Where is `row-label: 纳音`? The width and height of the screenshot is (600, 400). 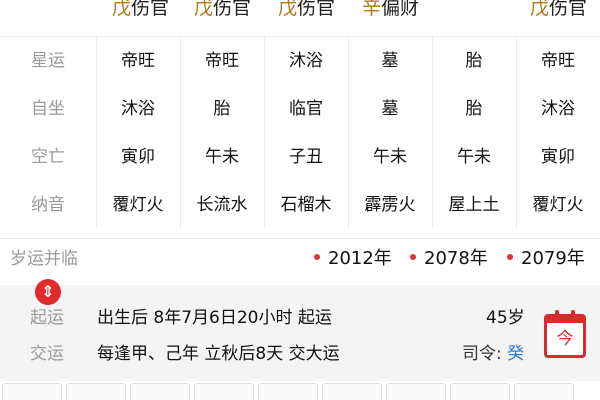
row-label: 纳音 is located at coordinates (48, 205).